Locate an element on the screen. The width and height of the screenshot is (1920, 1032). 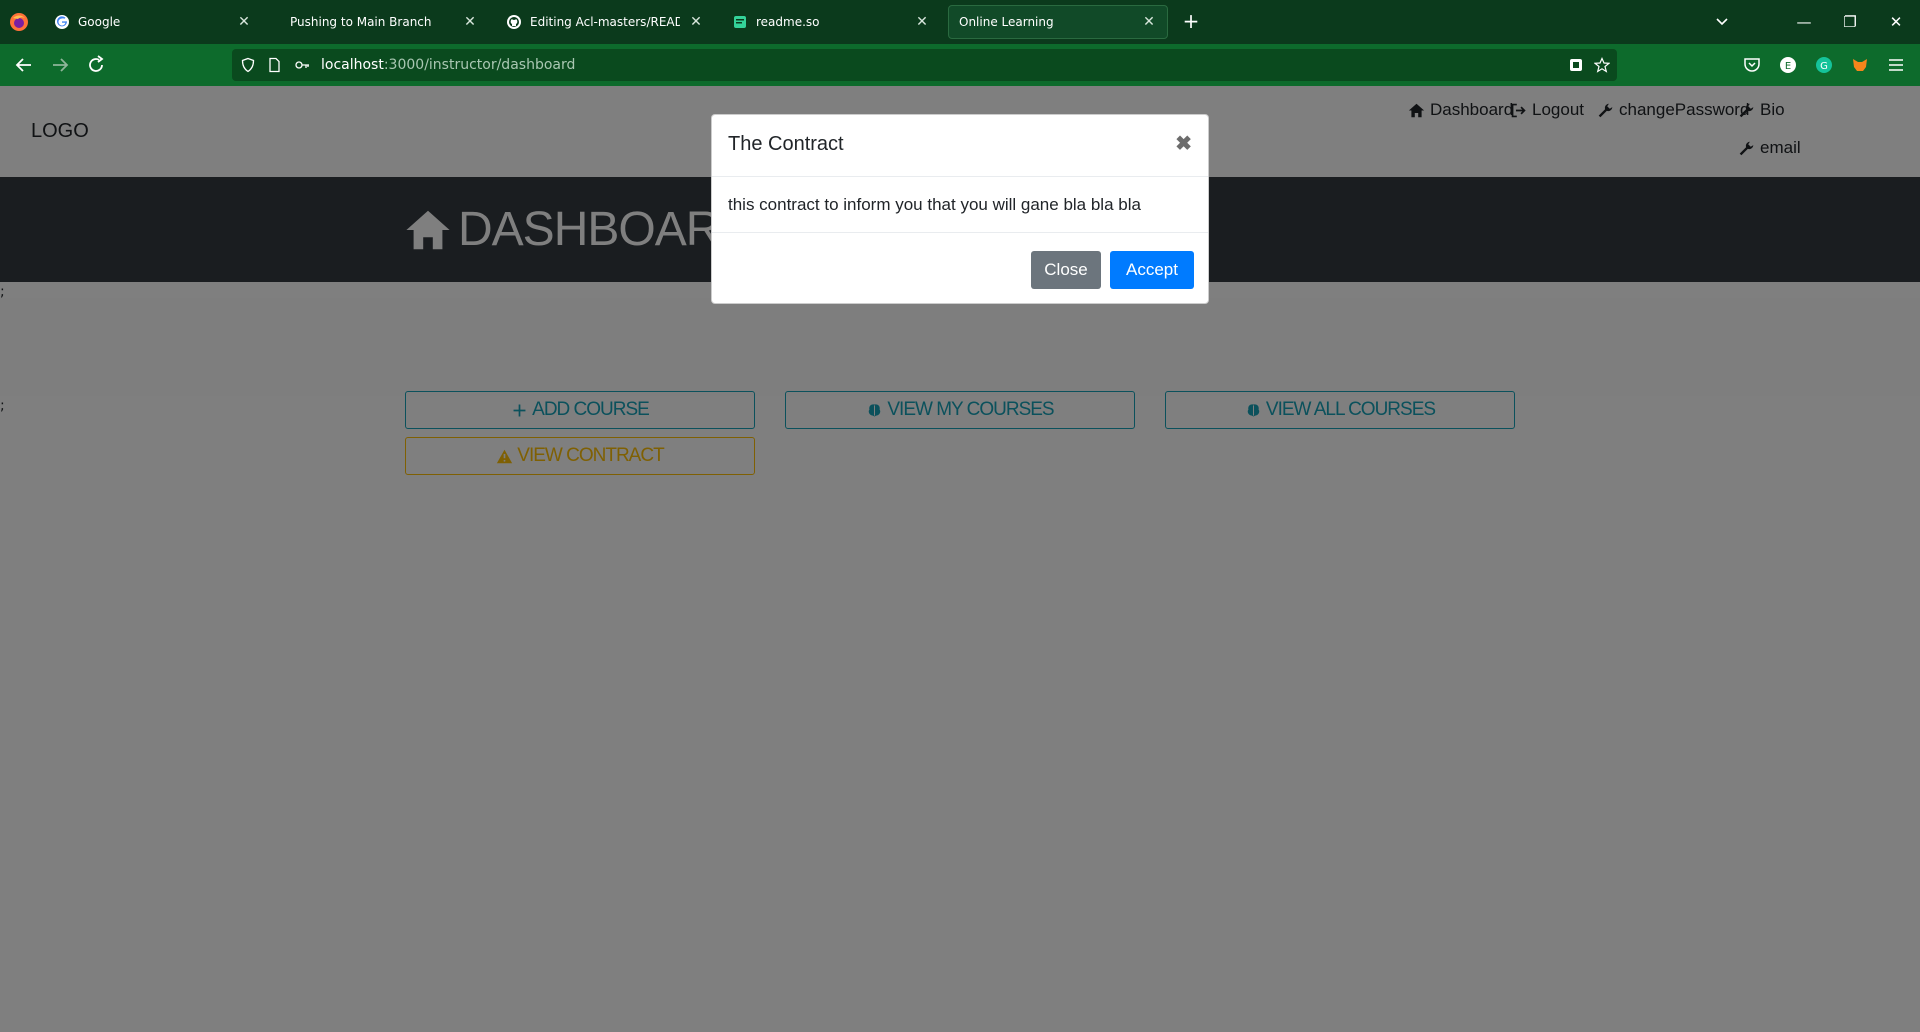
tab-editing-readme: Editing Acl-masters/README.m ✕ is located at coordinates (605, 22).